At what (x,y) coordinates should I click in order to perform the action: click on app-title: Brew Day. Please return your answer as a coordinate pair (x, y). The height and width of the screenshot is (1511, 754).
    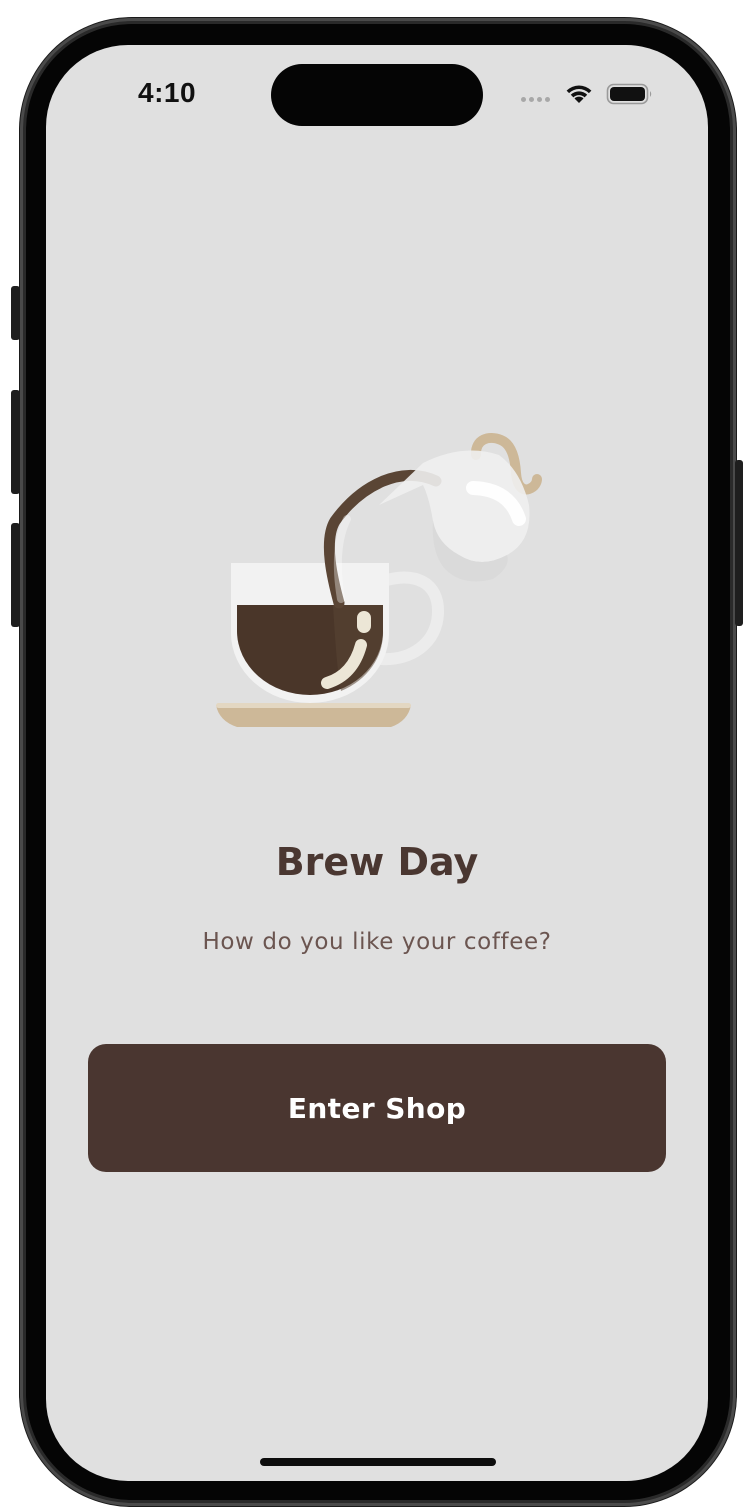
    Looking at the image, I should click on (377, 862).